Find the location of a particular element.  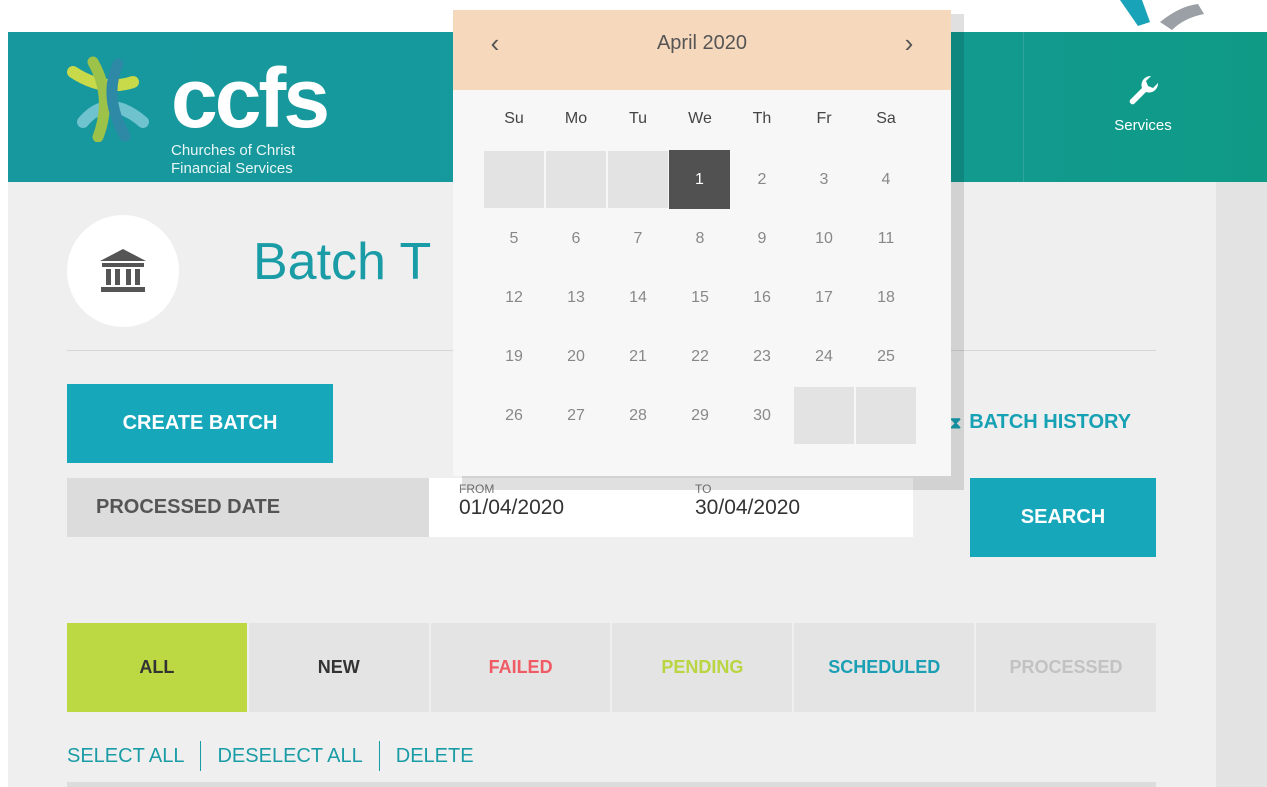

day-cell: 16 is located at coordinates (762, 297).